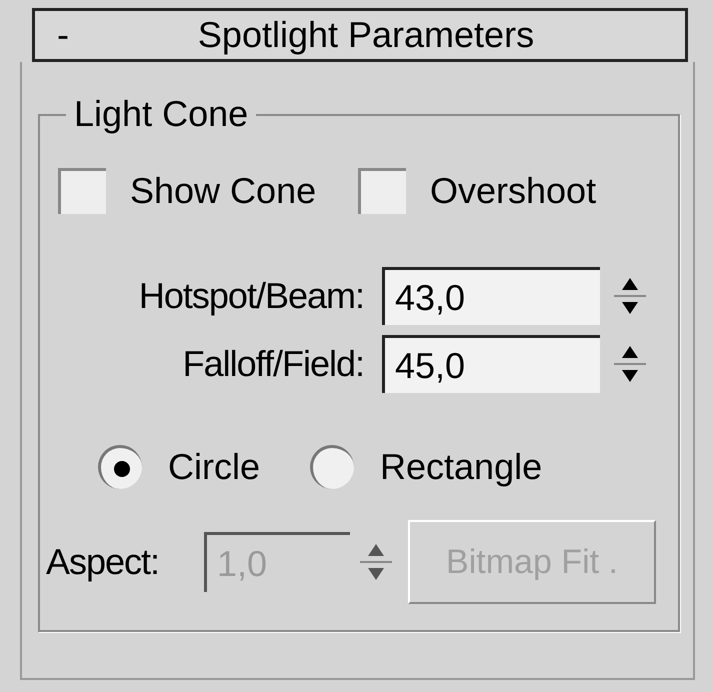 Image resolution: width=713 pixels, height=692 pixels. Describe the element at coordinates (513, 191) in the screenshot. I see `checkbox-label: Overshoot` at that location.